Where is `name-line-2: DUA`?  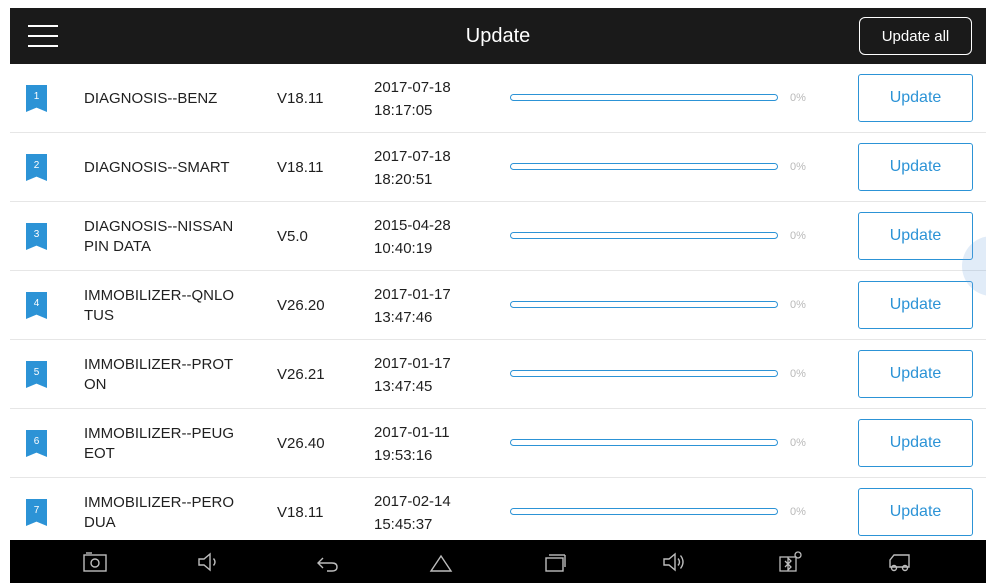
name-line-2: DUA is located at coordinates (100, 522).